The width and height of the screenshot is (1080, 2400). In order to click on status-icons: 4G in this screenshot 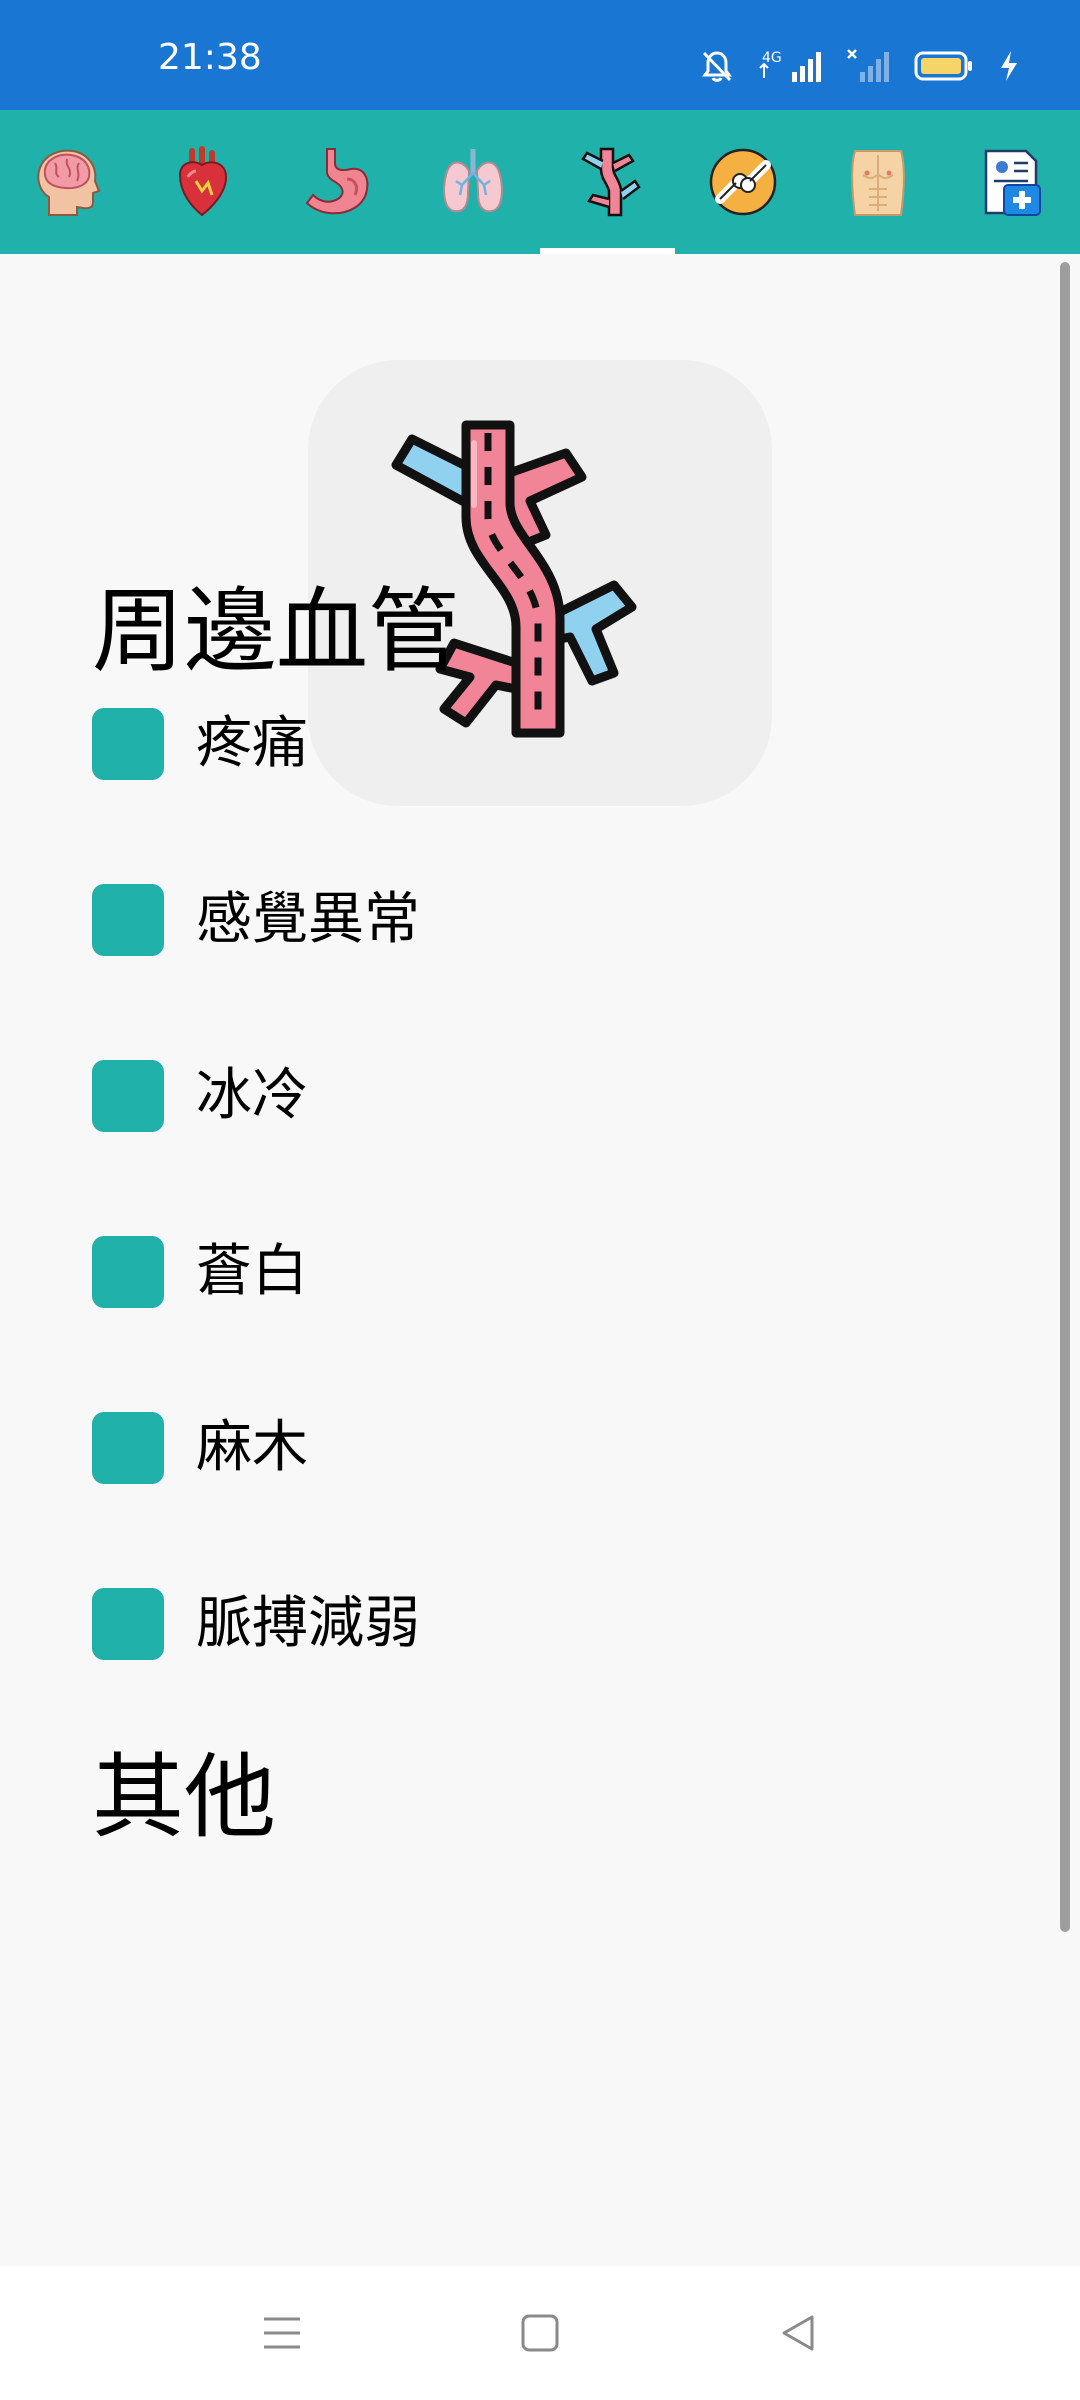, I will do `click(860, 66)`.